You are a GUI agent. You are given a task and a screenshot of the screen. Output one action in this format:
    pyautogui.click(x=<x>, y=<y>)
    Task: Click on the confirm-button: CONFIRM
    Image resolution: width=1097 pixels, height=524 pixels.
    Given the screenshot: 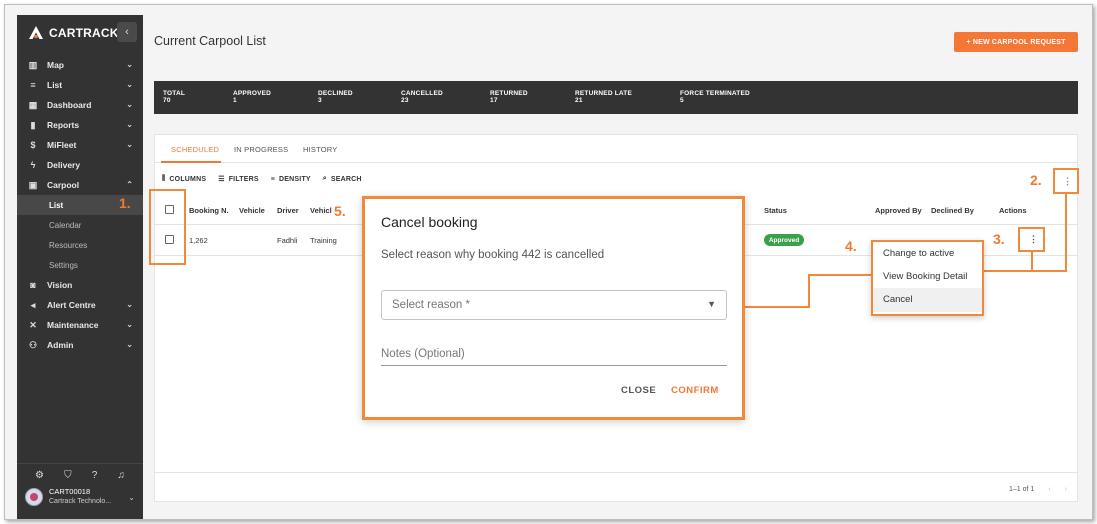 What is the action you would take?
    pyautogui.click(x=695, y=390)
    